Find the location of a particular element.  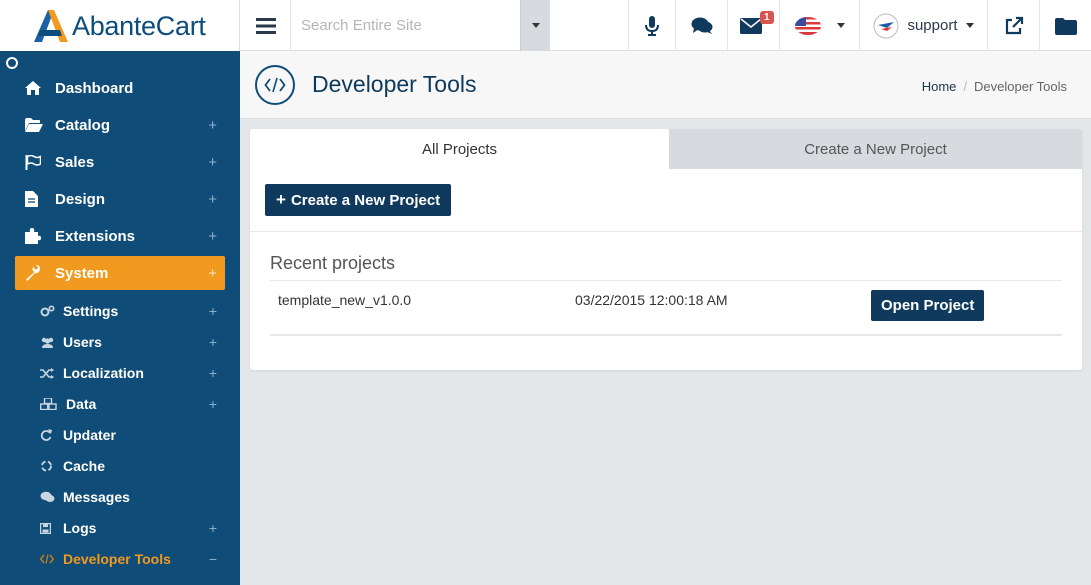

folder-open-icon is located at coordinates (36, 125).